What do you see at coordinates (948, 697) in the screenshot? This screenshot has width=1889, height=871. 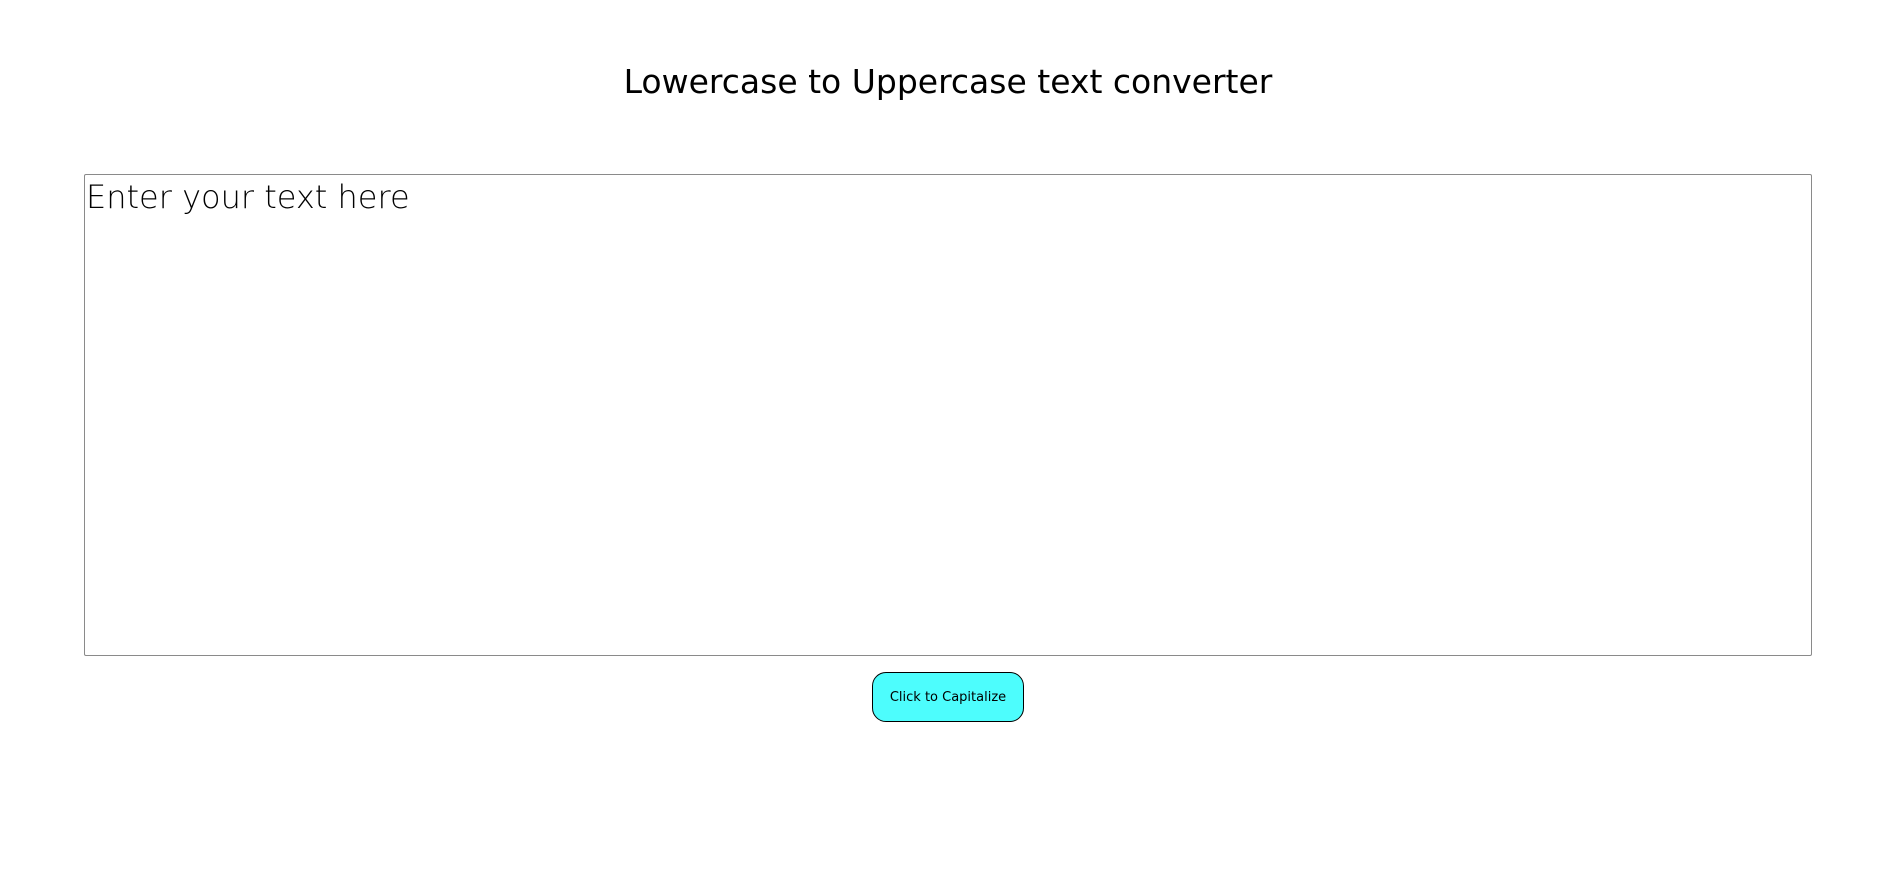 I see `capitalize-button: Click to Capitalize` at bounding box center [948, 697].